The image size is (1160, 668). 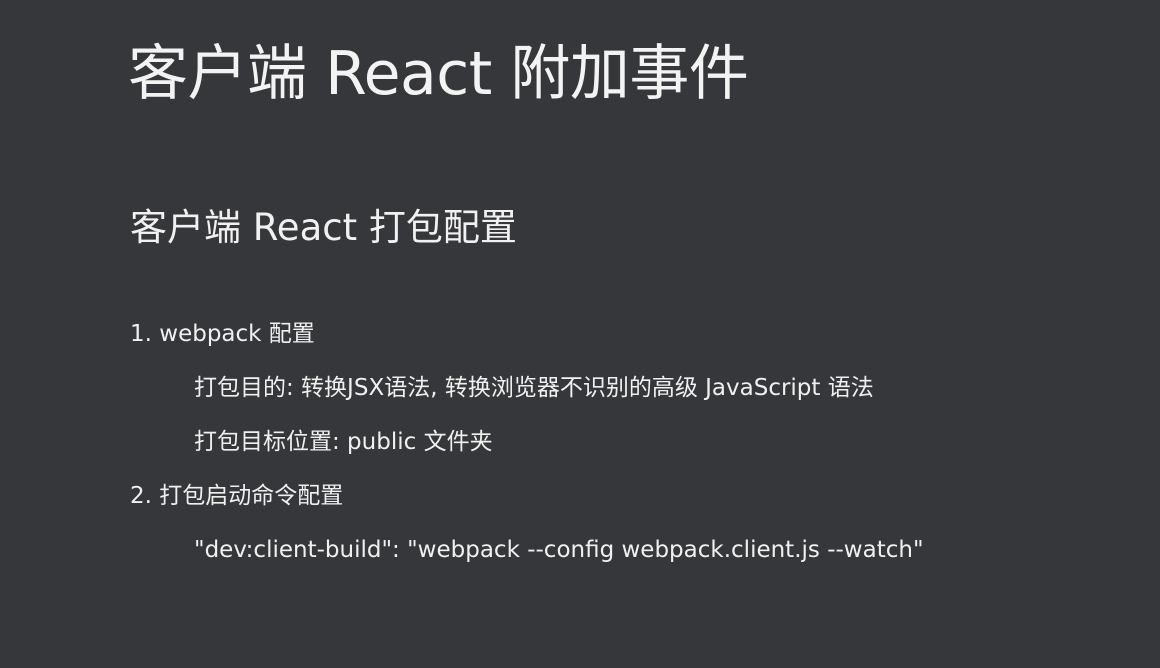 What do you see at coordinates (237, 496) in the screenshot?
I see `list-item-start-command: 2. 打包启动命令配置` at bounding box center [237, 496].